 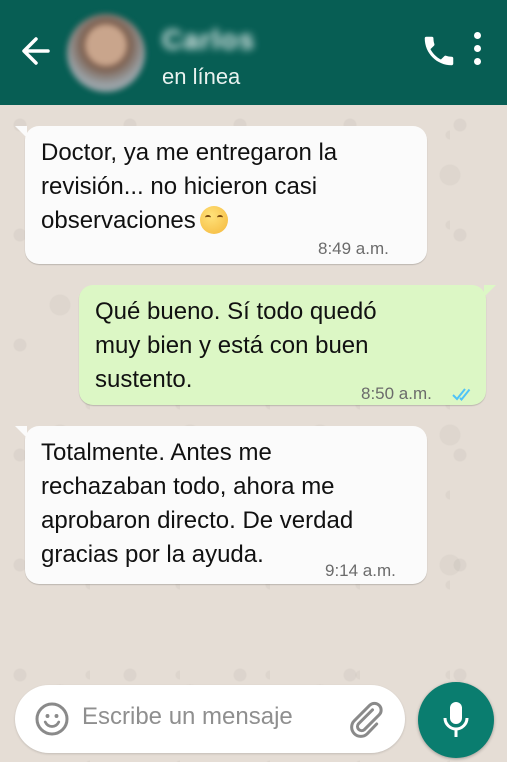 I want to click on phone-icon, so click(x=439, y=51).